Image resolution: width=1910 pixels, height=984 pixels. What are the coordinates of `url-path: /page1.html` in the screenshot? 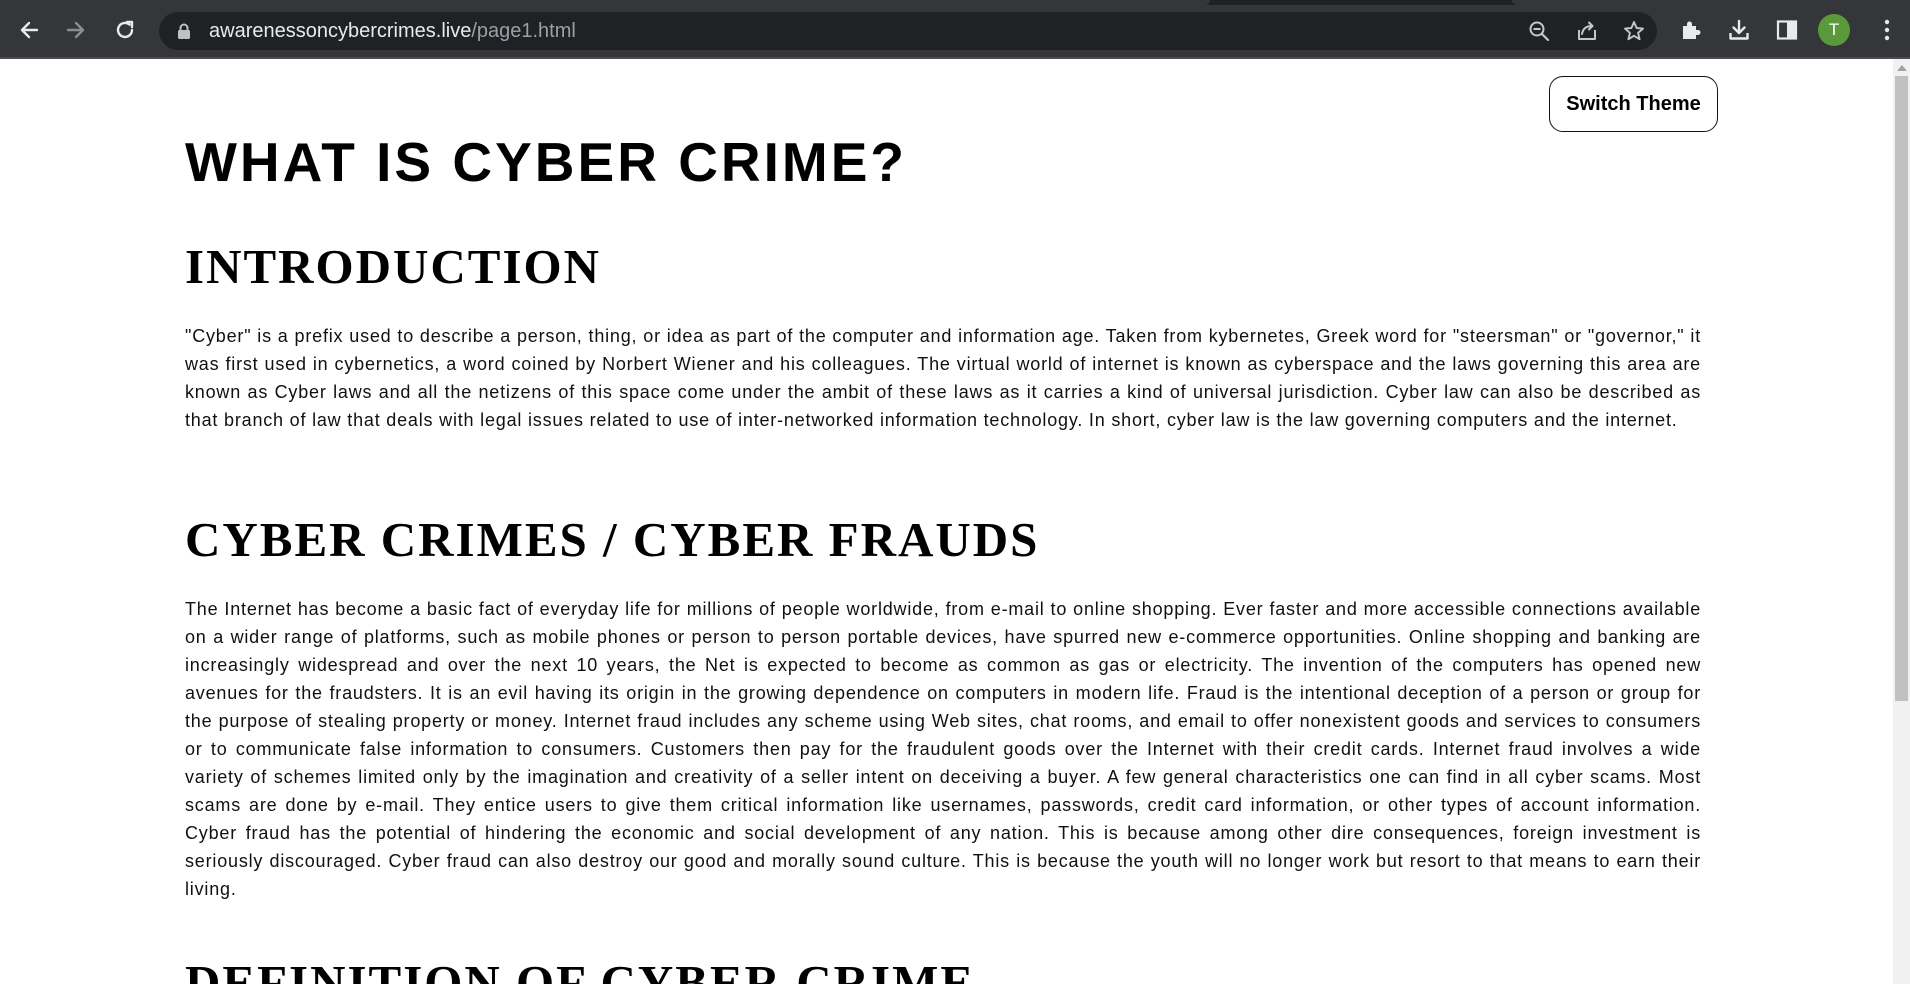 It's located at (523, 31).